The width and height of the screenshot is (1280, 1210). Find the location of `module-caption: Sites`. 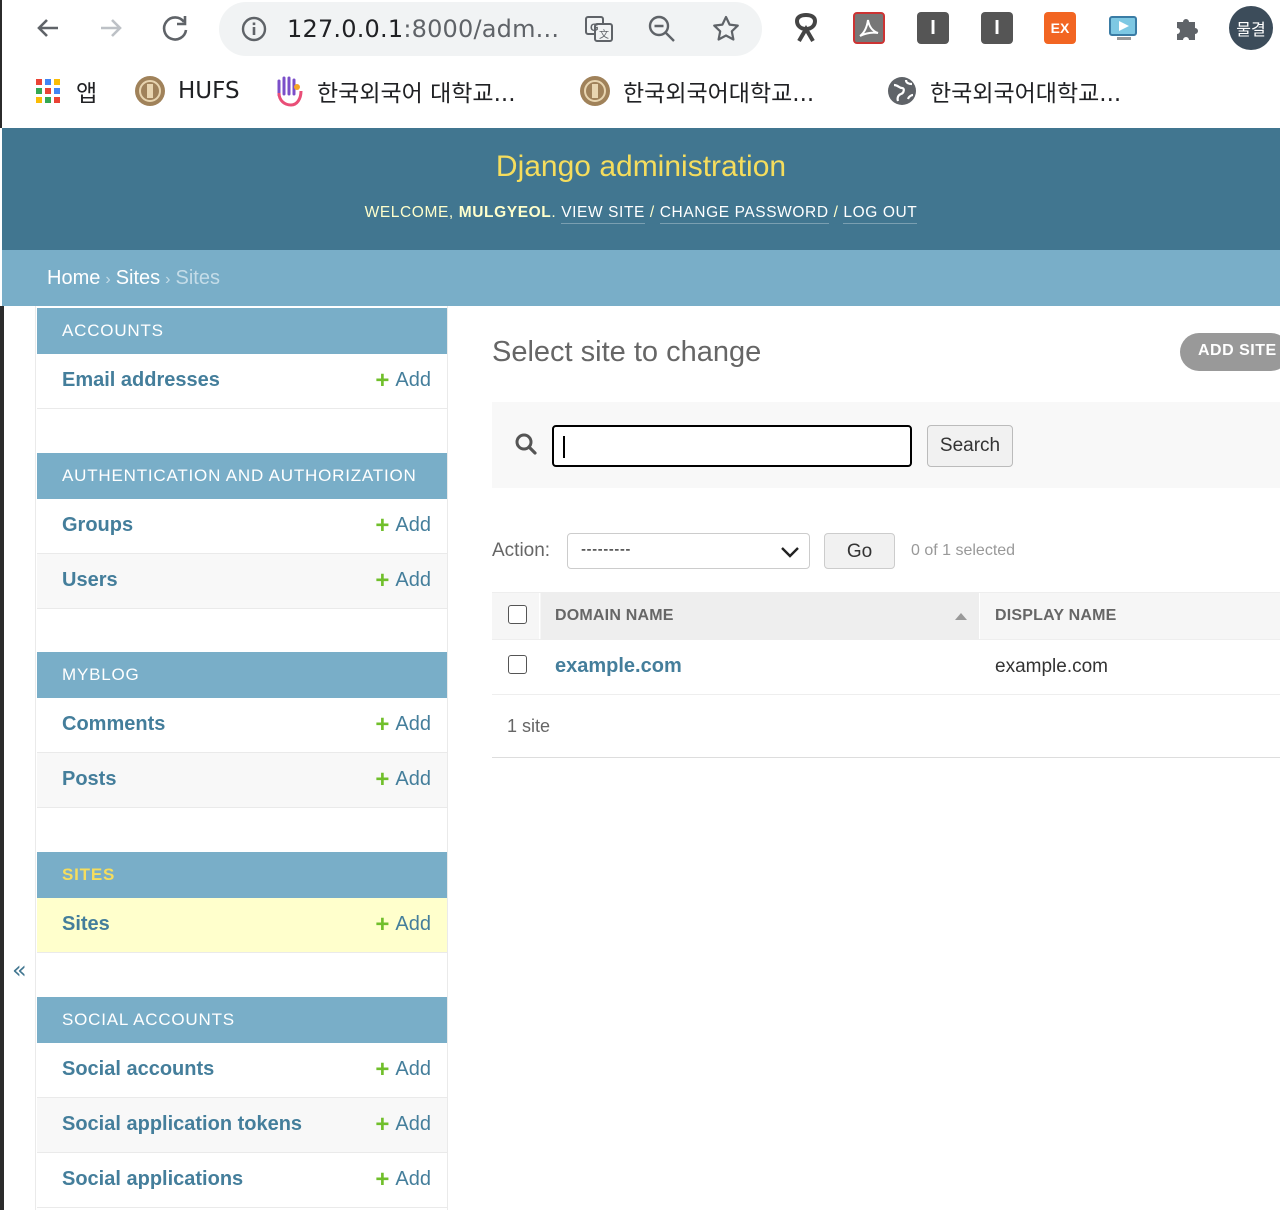

module-caption: Sites is located at coordinates (242, 875).